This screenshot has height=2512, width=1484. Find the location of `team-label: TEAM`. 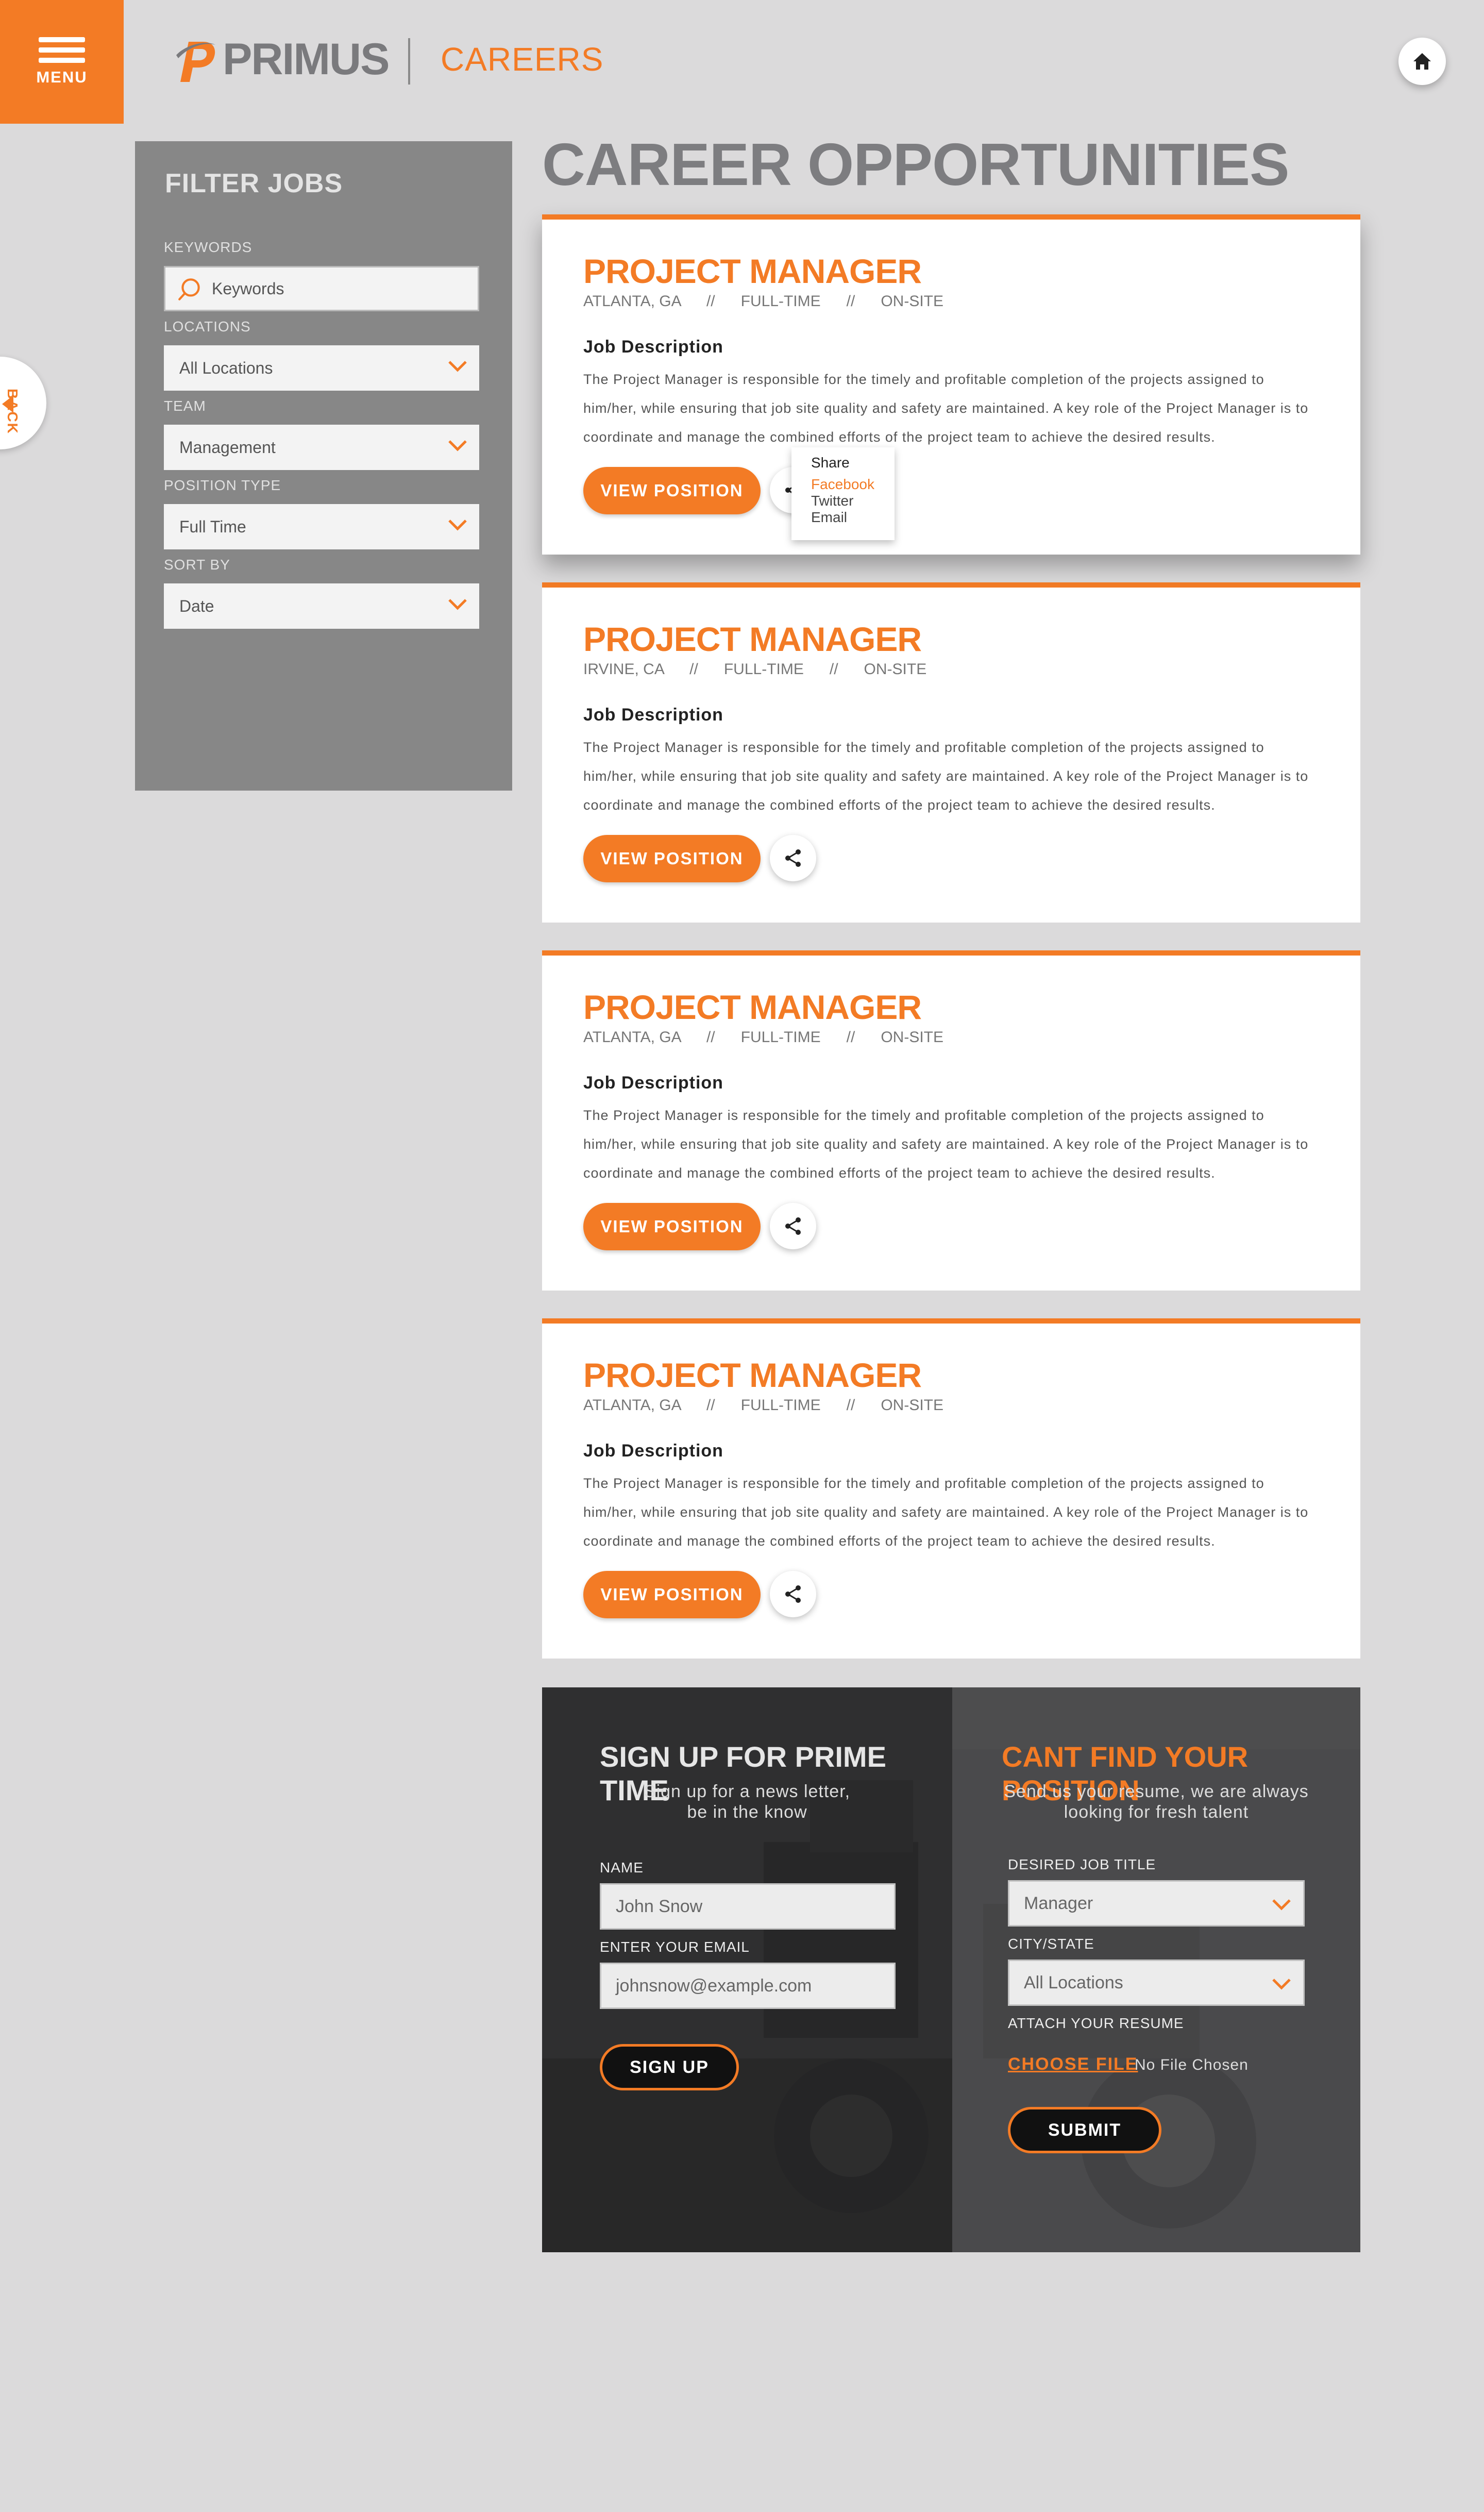

team-label: TEAM is located at coordinates (185, 406).